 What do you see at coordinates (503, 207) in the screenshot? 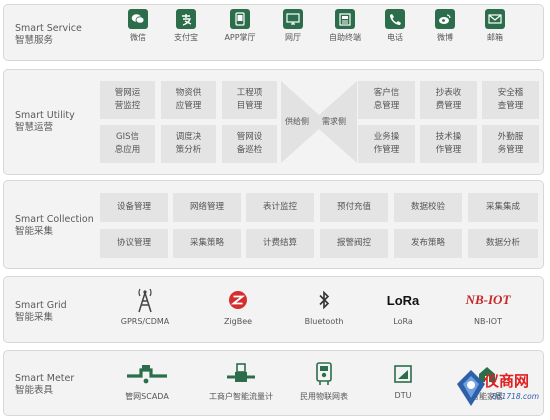
I see `collection-cell: 采集集成` at bounding box center [503, 207].